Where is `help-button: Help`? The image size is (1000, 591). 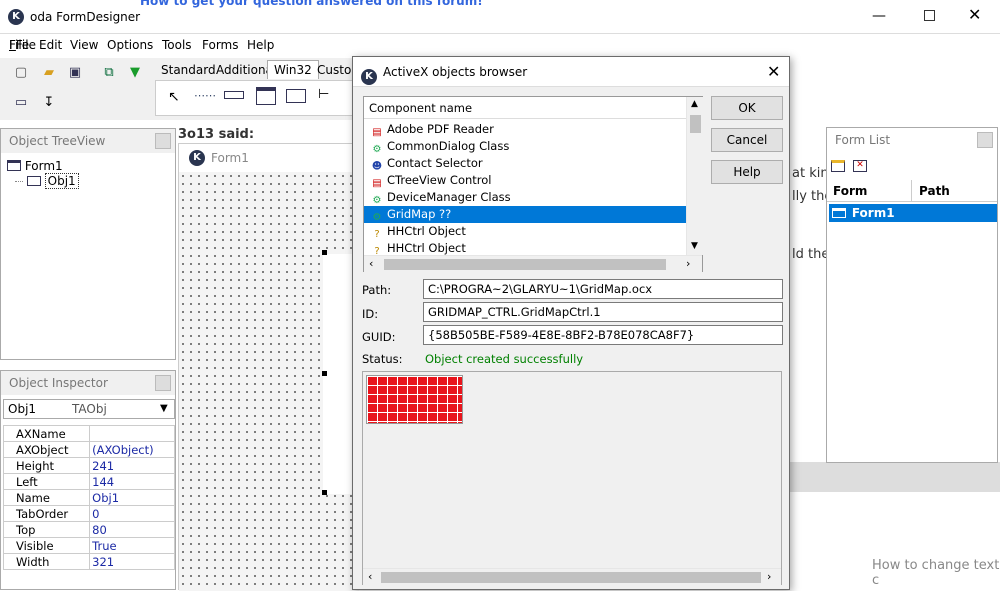
help-button: Help is located at coordinates (747, 172).